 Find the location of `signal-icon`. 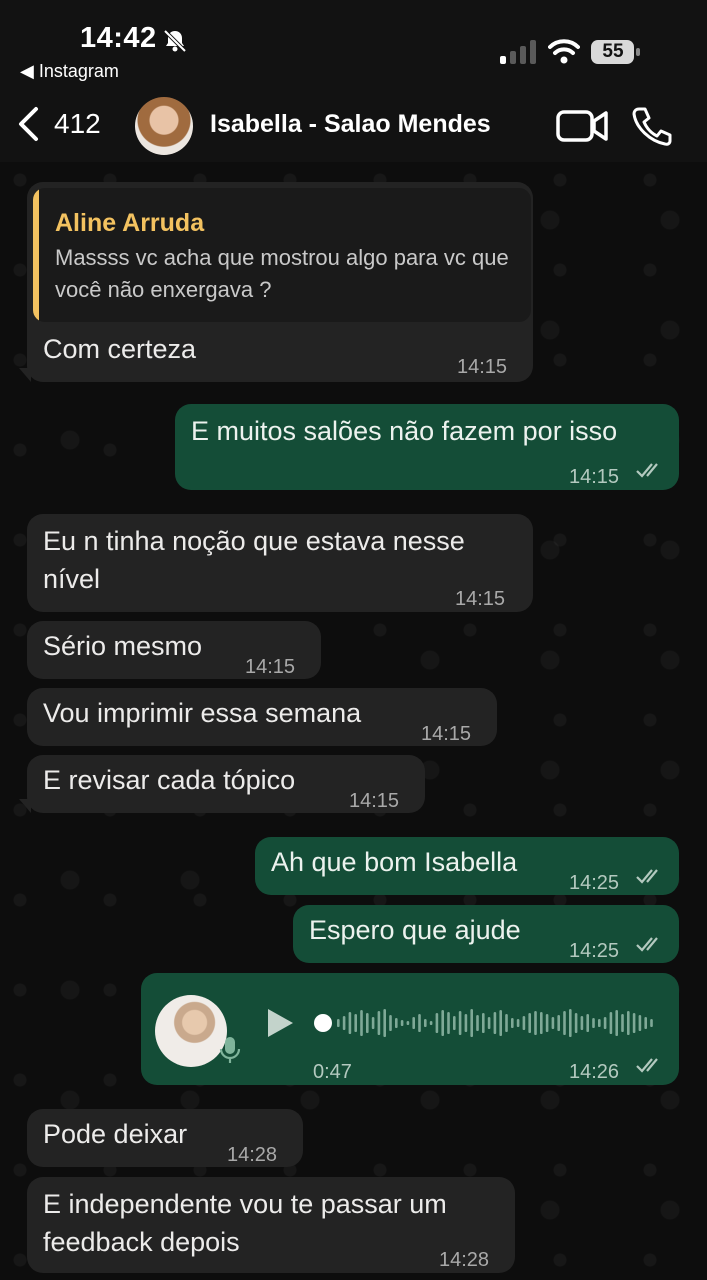

signal-icon is located at coordinates (518, 52).